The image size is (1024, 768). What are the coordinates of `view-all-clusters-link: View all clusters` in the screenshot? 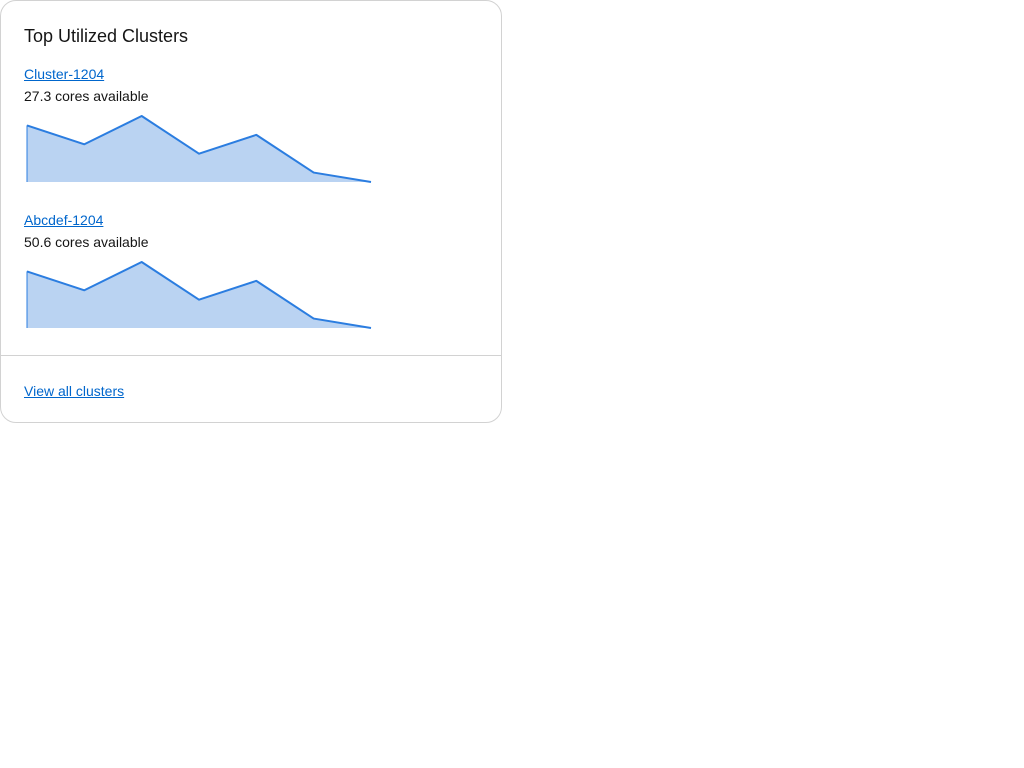 It's located at (74, 391).